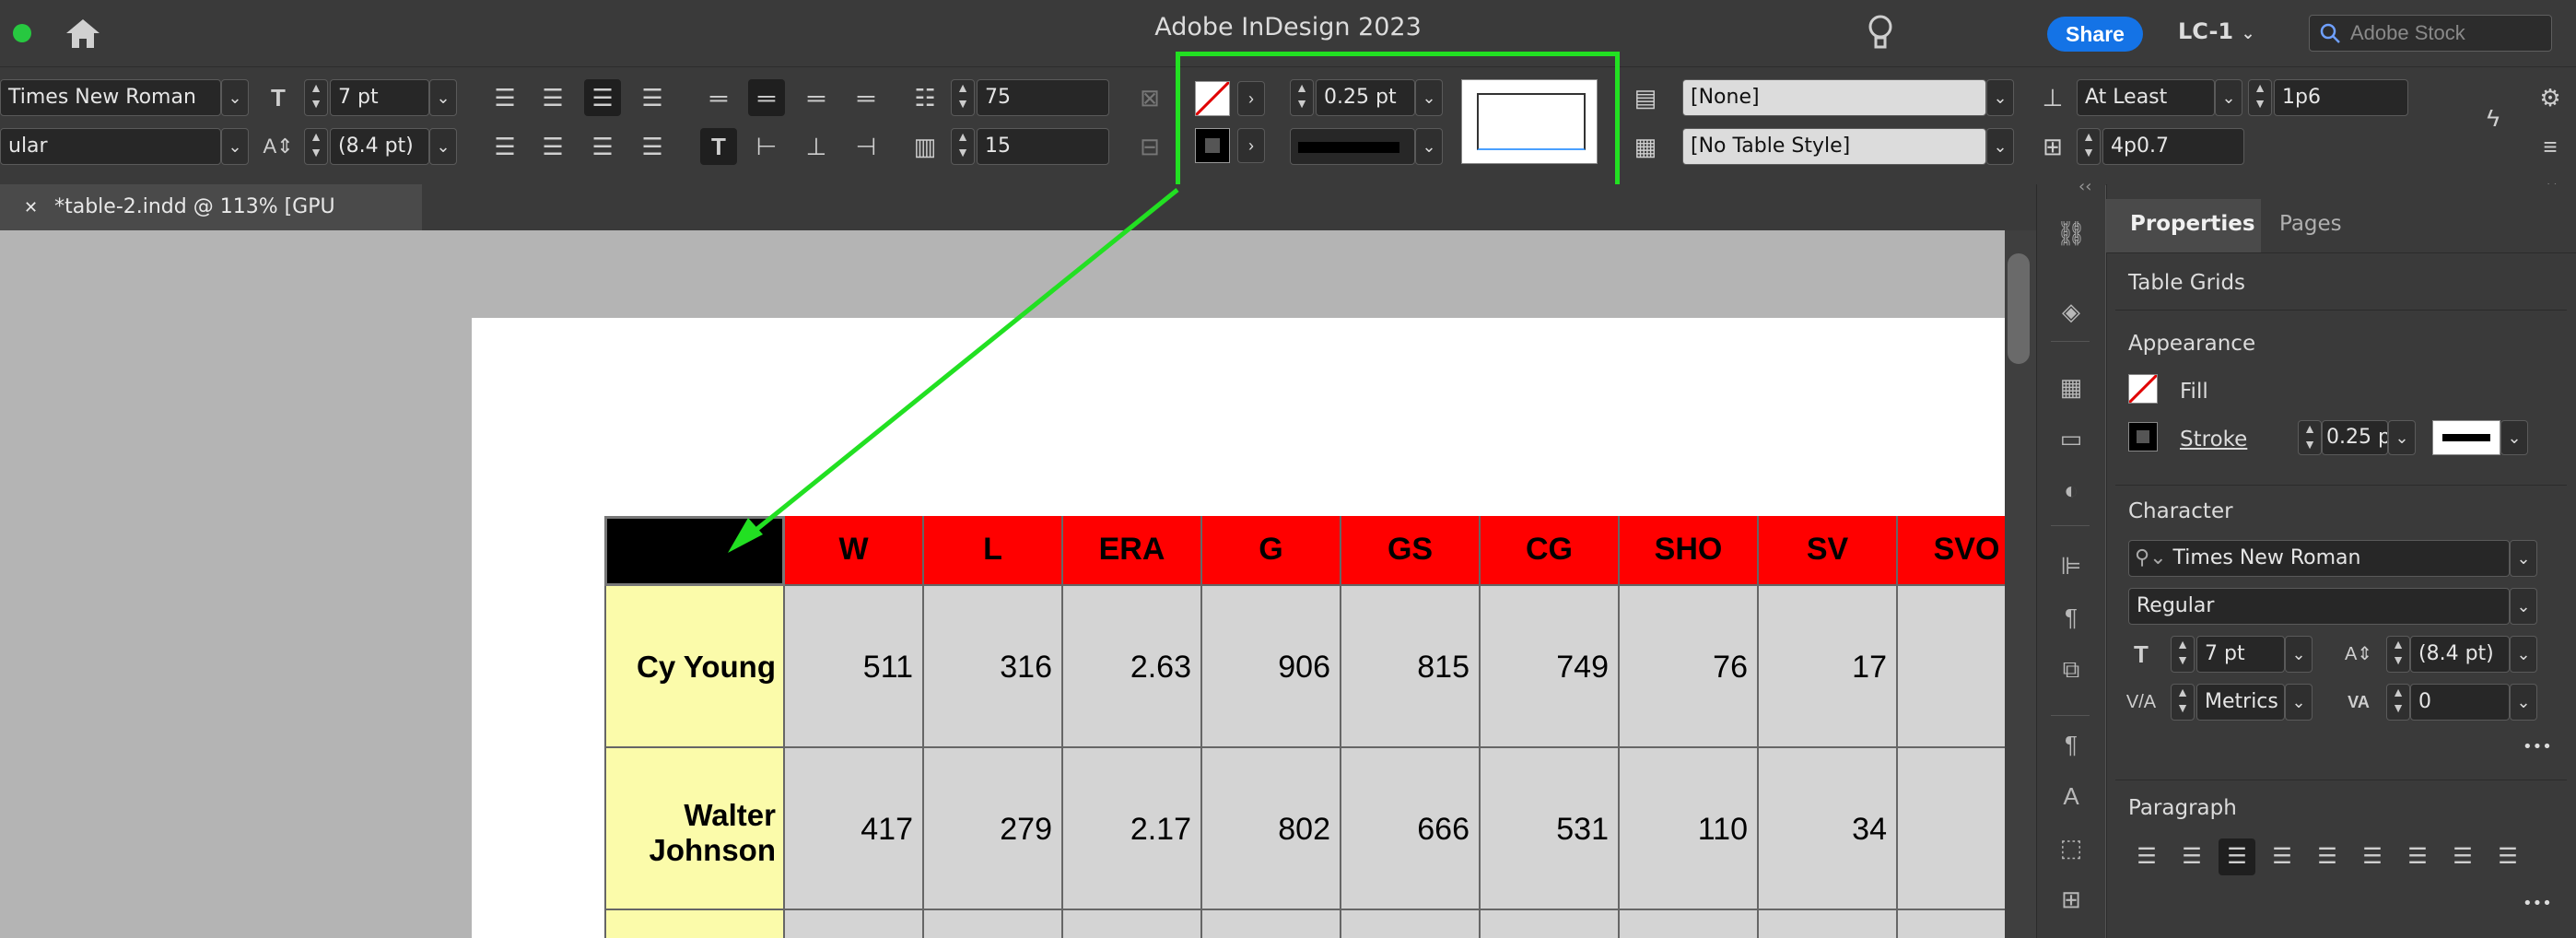  I want to click on panel-font-family: ⚲⌄ Times New Roman, so click(2319, 558).